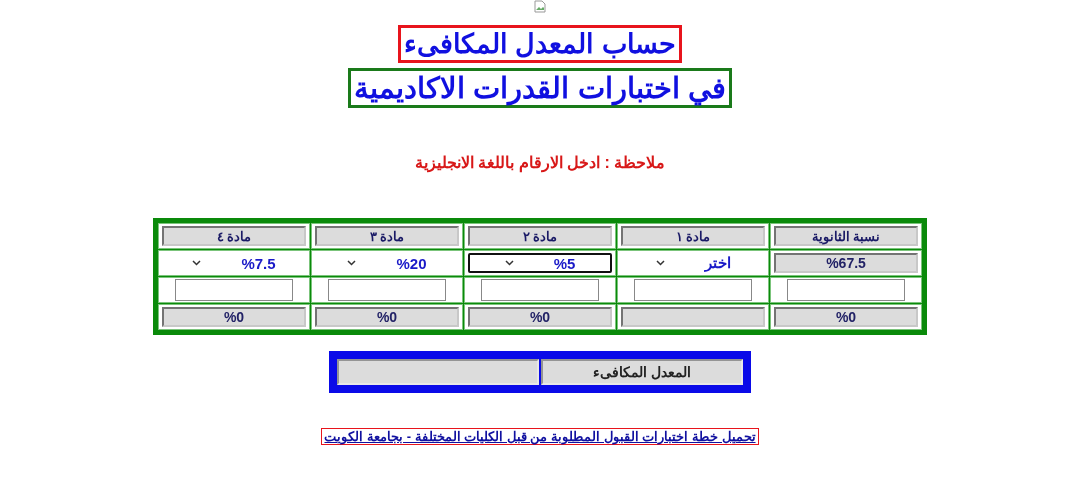  I want to click on column-header: مادة ٢, so click(540, 236).